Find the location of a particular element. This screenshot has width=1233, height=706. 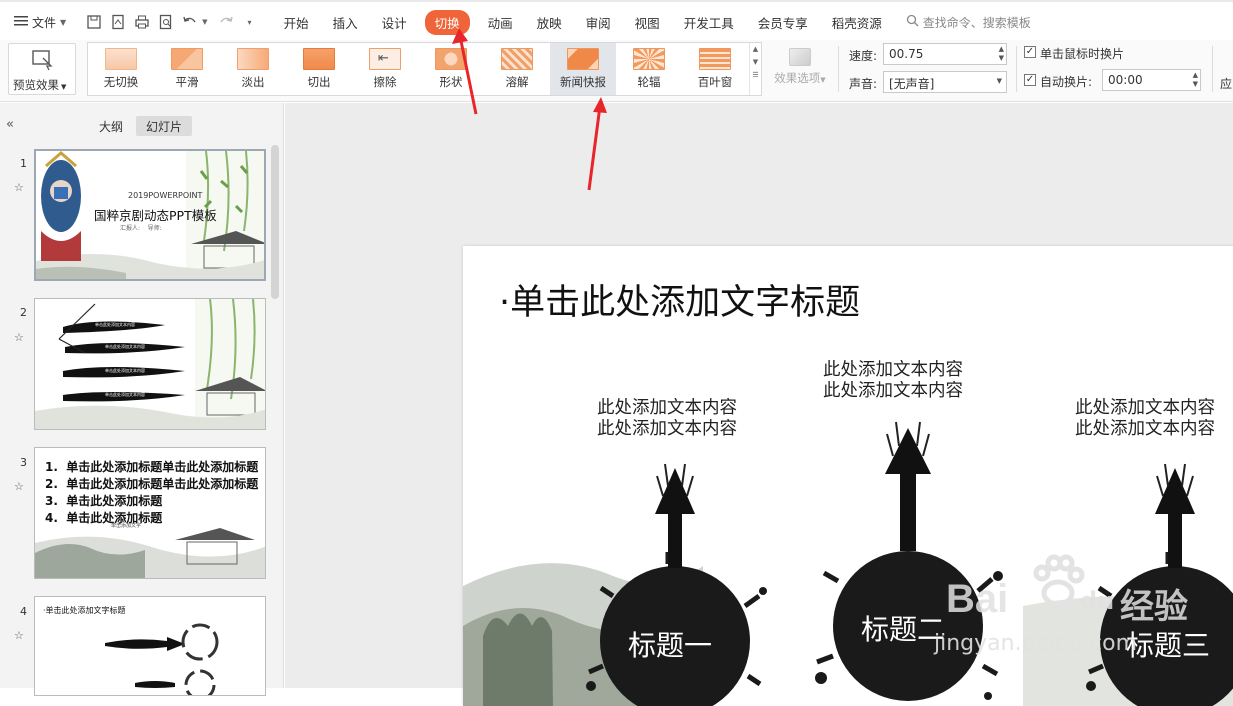

file-menu-label: 文件 is located at coordinates (44, 22).